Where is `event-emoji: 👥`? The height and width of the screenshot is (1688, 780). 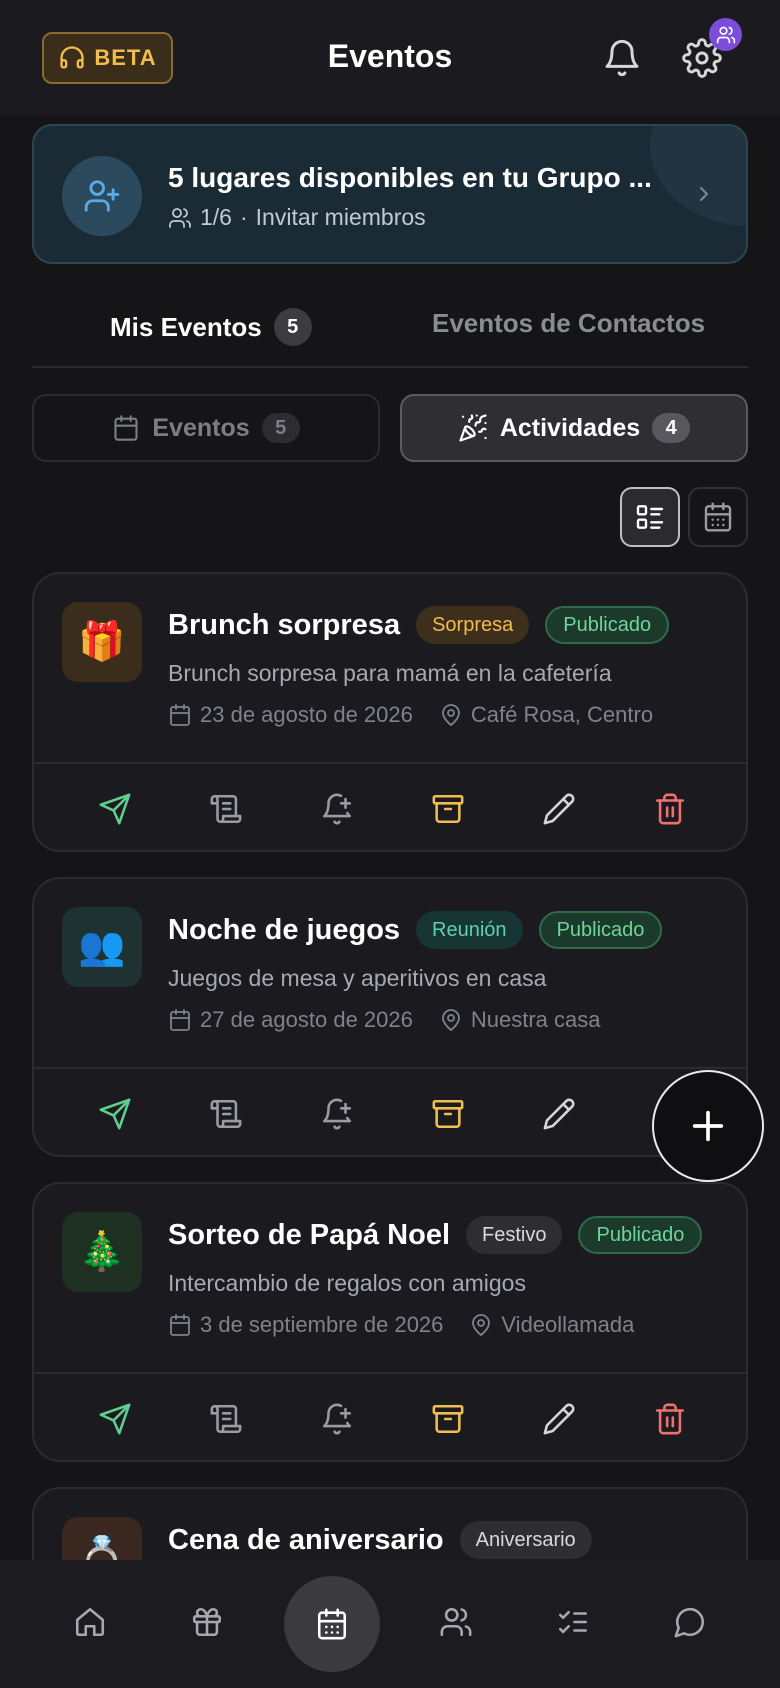 event-emoji: 👥 is located at coordinates (102, 947).